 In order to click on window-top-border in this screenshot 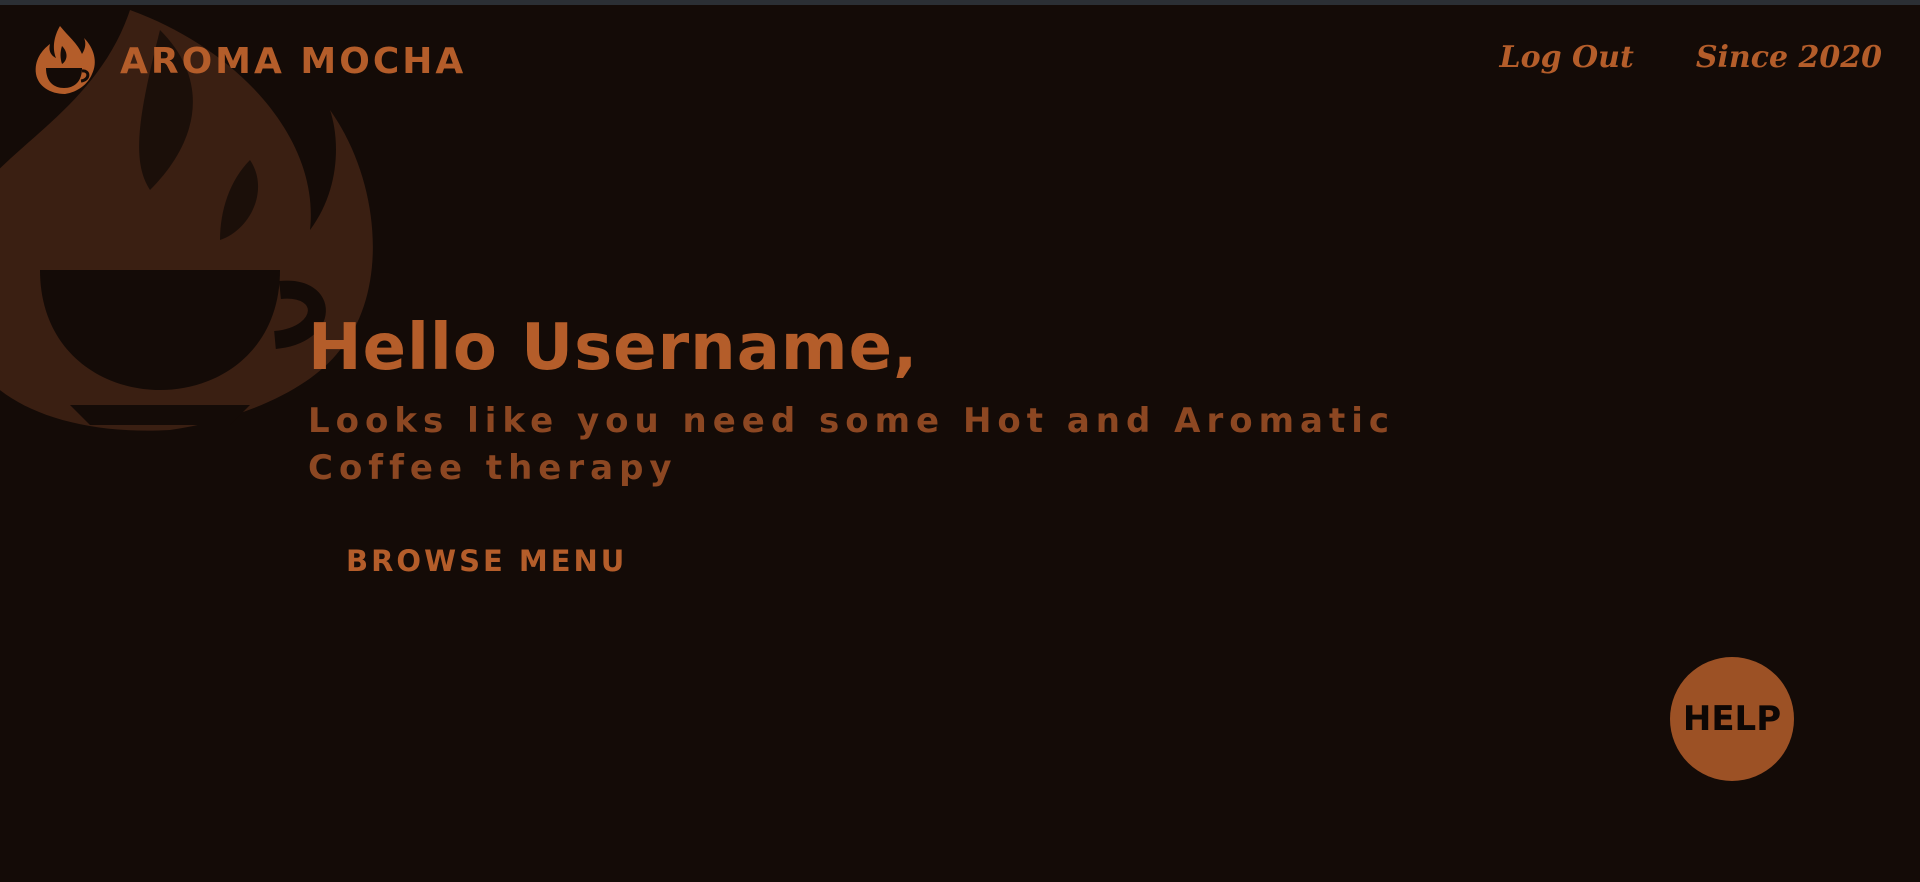, I will do `click(960, 2)`.